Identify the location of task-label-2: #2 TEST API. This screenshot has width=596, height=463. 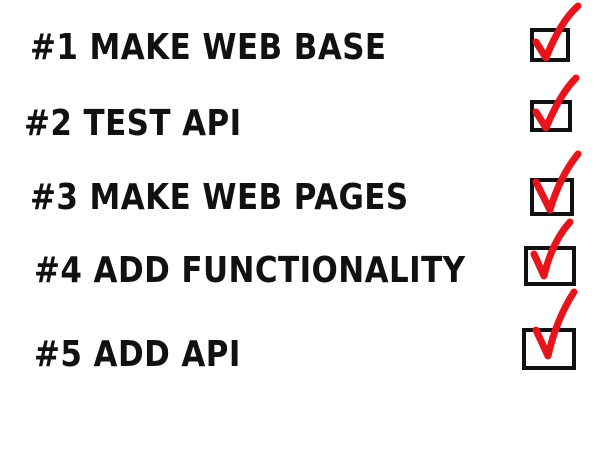
(133, 123).